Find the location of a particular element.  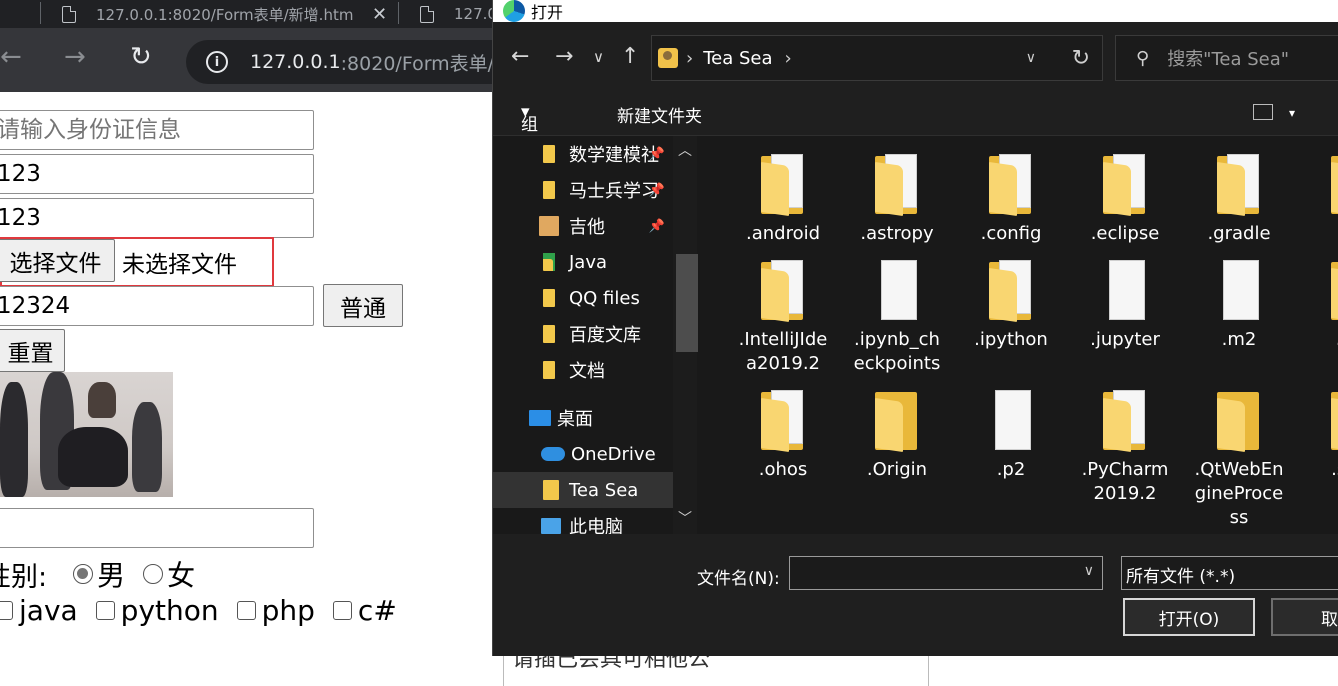

nav-item-onedrive: OneDrive is located at coordinates (583, 454).